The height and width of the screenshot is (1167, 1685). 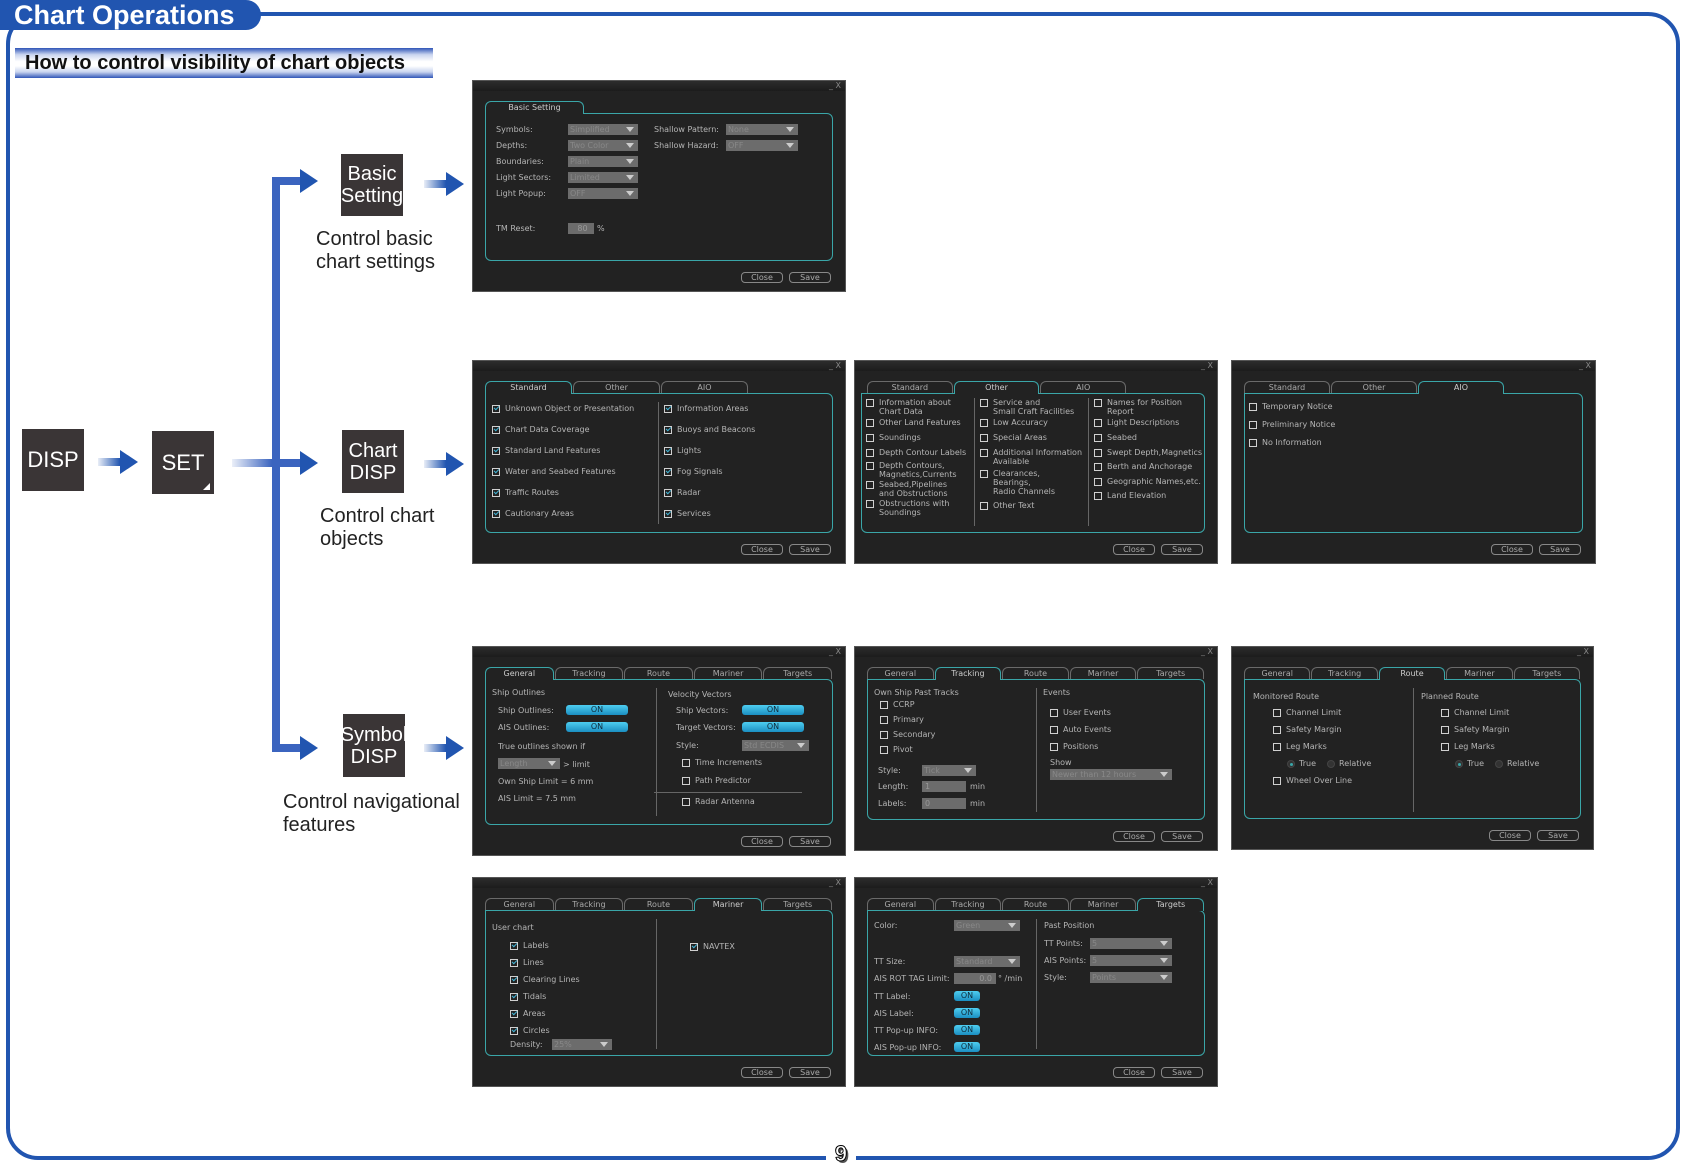 I want to click on target-vectors-toggle: ON, so click(x=773, y=727).